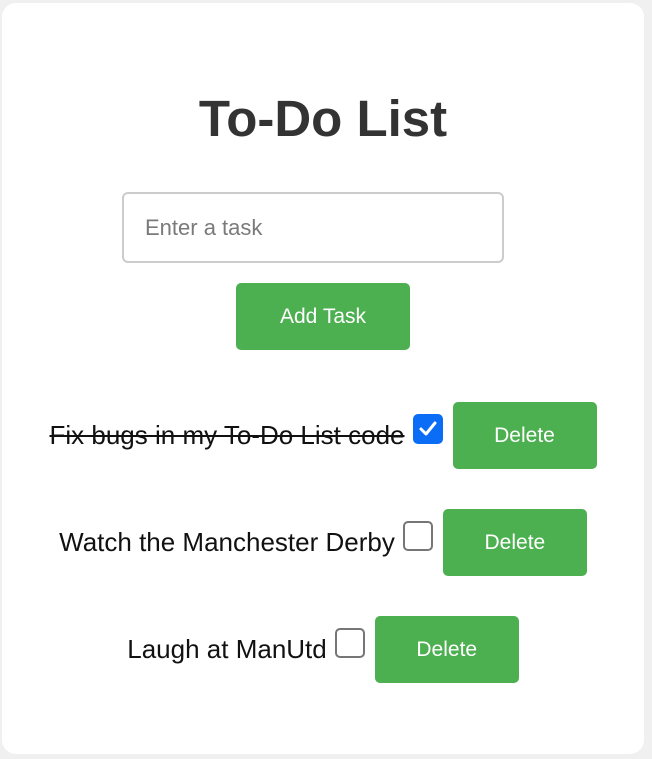 The height and width of the screenshot is (759, 652). I want to click on task-text: Fix bugs in my To-Do List code, so click(227, 435).